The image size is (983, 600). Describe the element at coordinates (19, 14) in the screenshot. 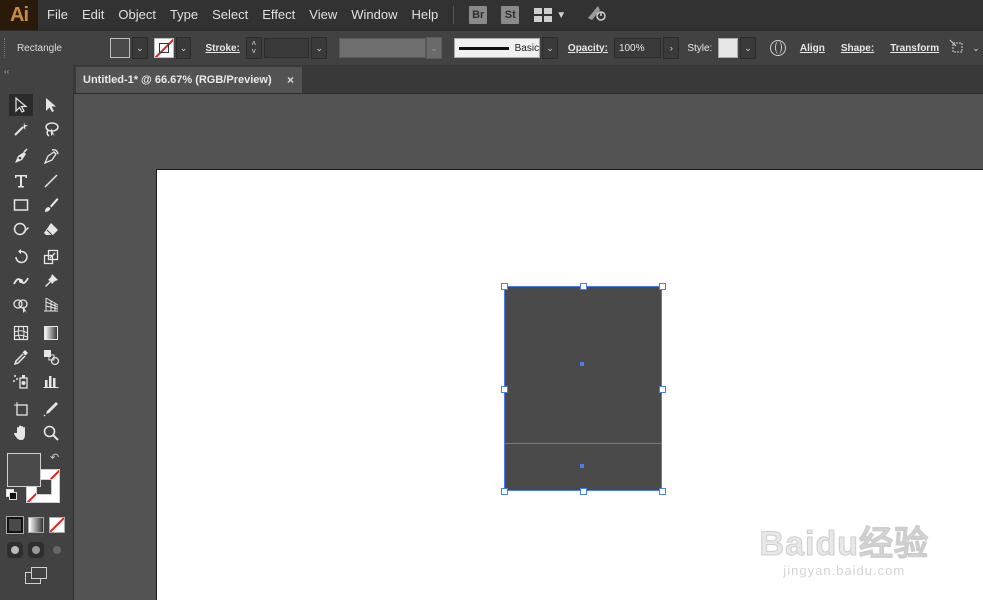

I see `app-logo-text: Ai` at that location.